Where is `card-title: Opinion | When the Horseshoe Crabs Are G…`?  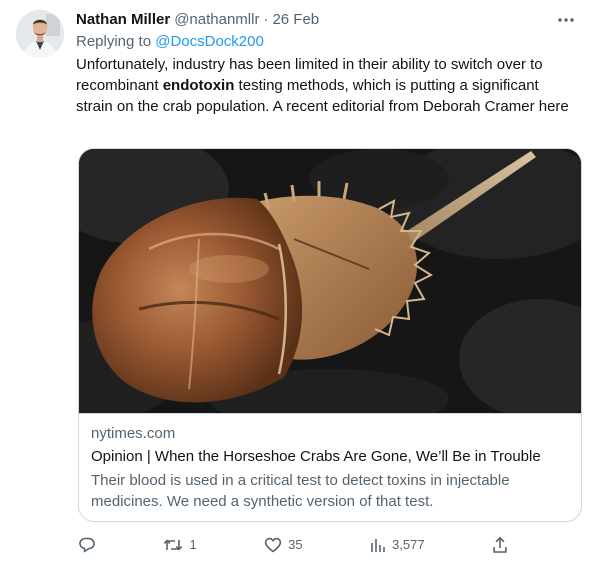
card-title: Opinion | When the Horseshoe Crabs Are G… is located at coordinates (331, 457).